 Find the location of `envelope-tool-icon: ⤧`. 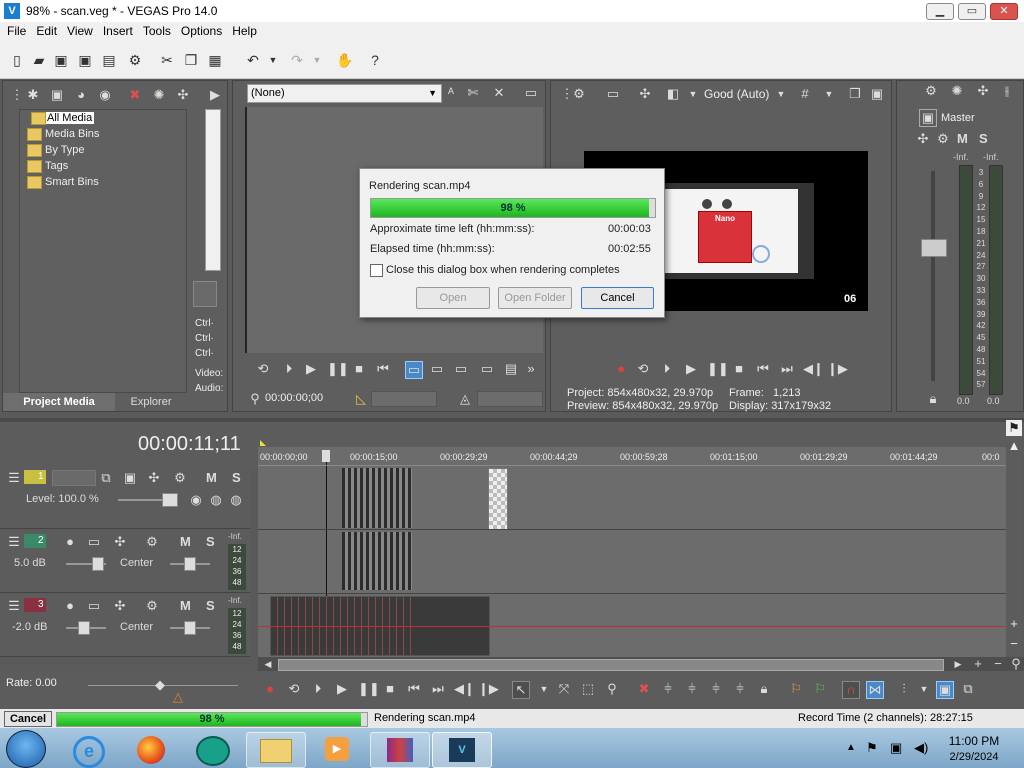

envelope-tool-icon: ⤧ is located at coordinates (564, 689).